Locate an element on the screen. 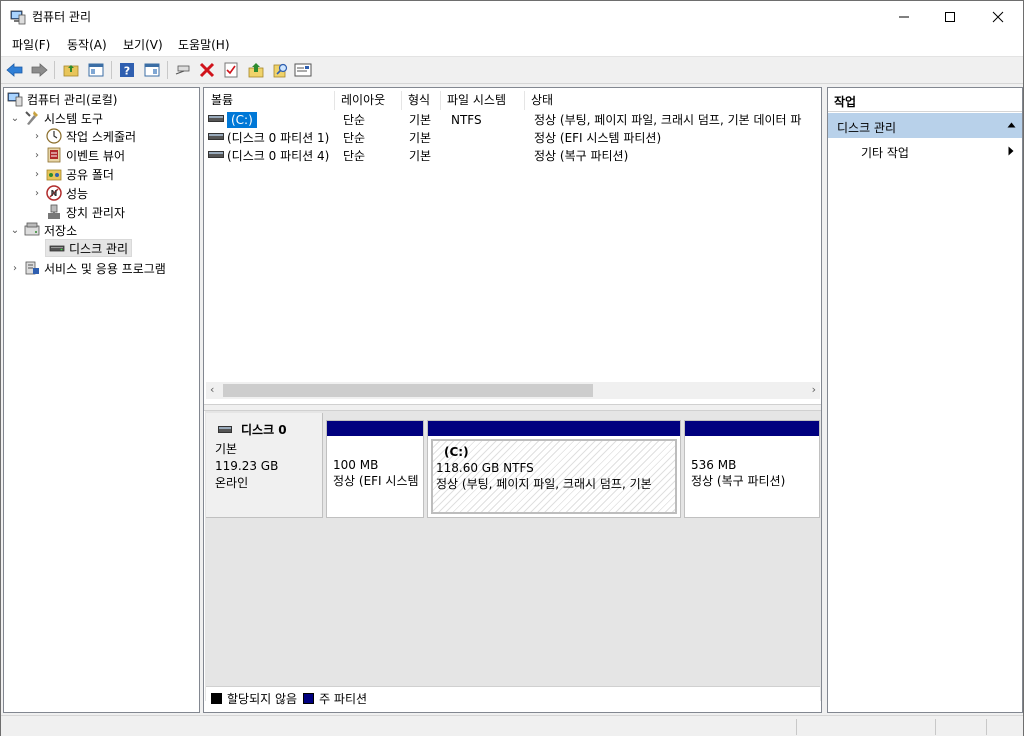 The width and height of the screenshot is (1024, 736). partition-efi: 100 MB 정상 (EFI 시스템 is located at coordinates (375, 469).